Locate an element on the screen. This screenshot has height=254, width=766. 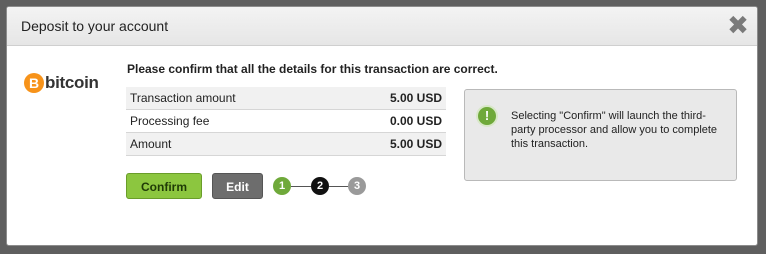
step-3: 3 is located at coordinates (357, 186).